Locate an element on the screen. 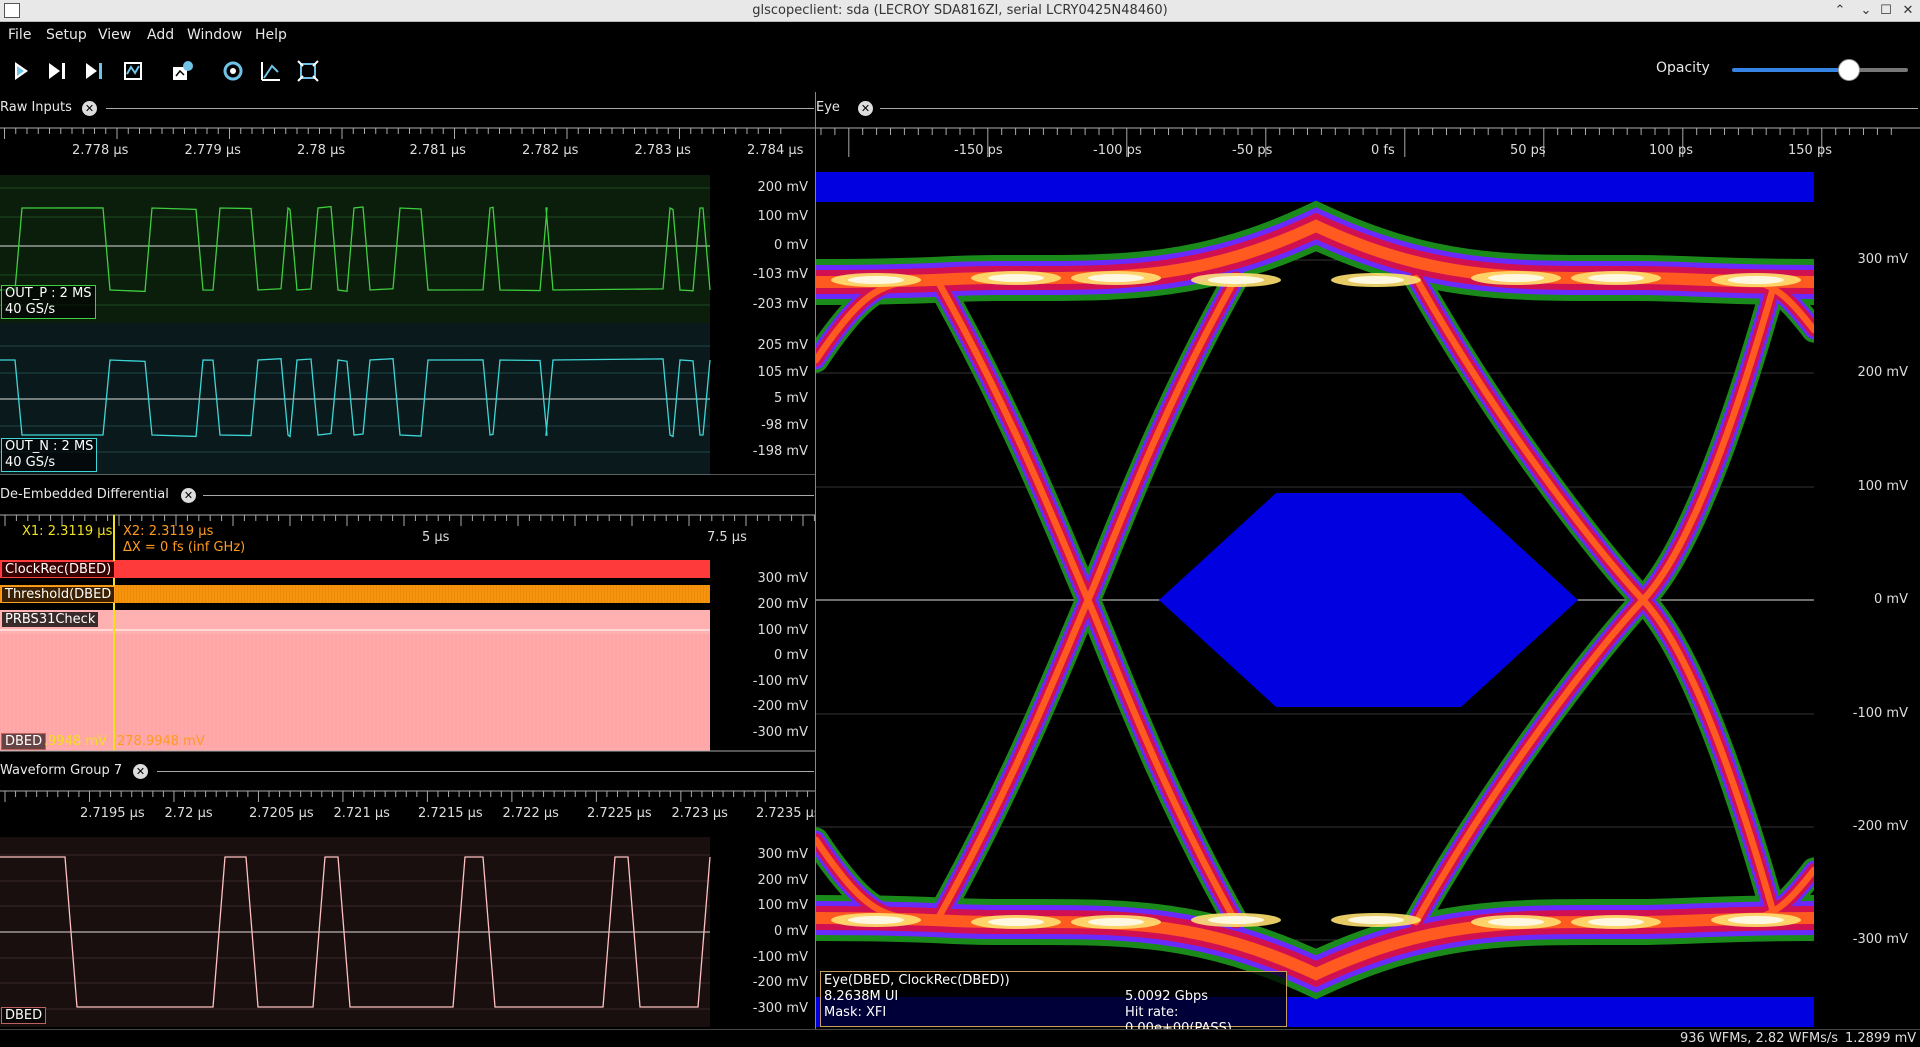  start-single-icon is located at coordinates (58, 71).